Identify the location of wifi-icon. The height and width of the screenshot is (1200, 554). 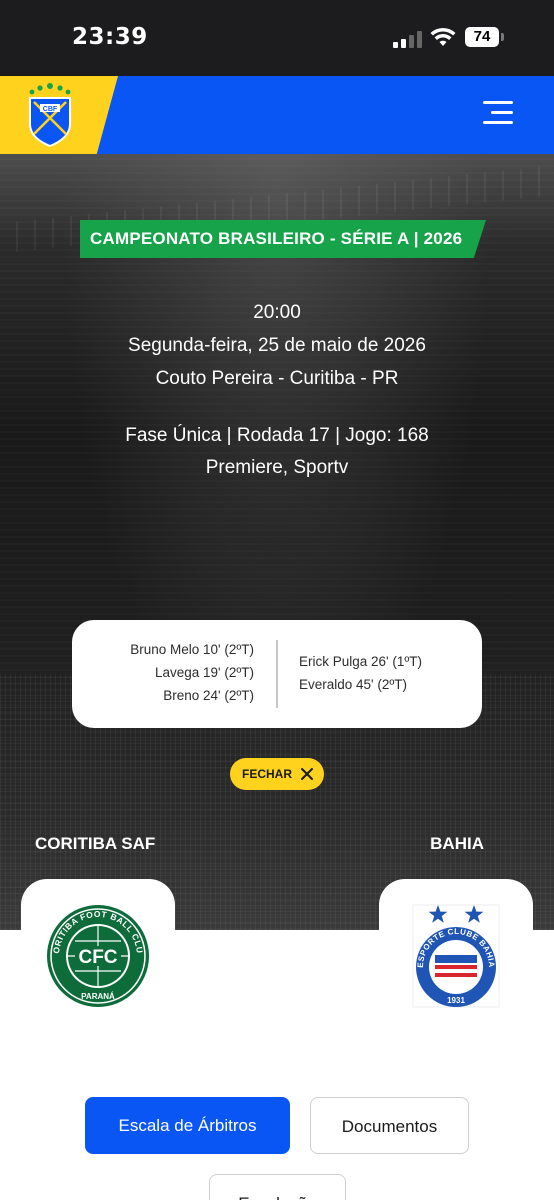
(443, 36).